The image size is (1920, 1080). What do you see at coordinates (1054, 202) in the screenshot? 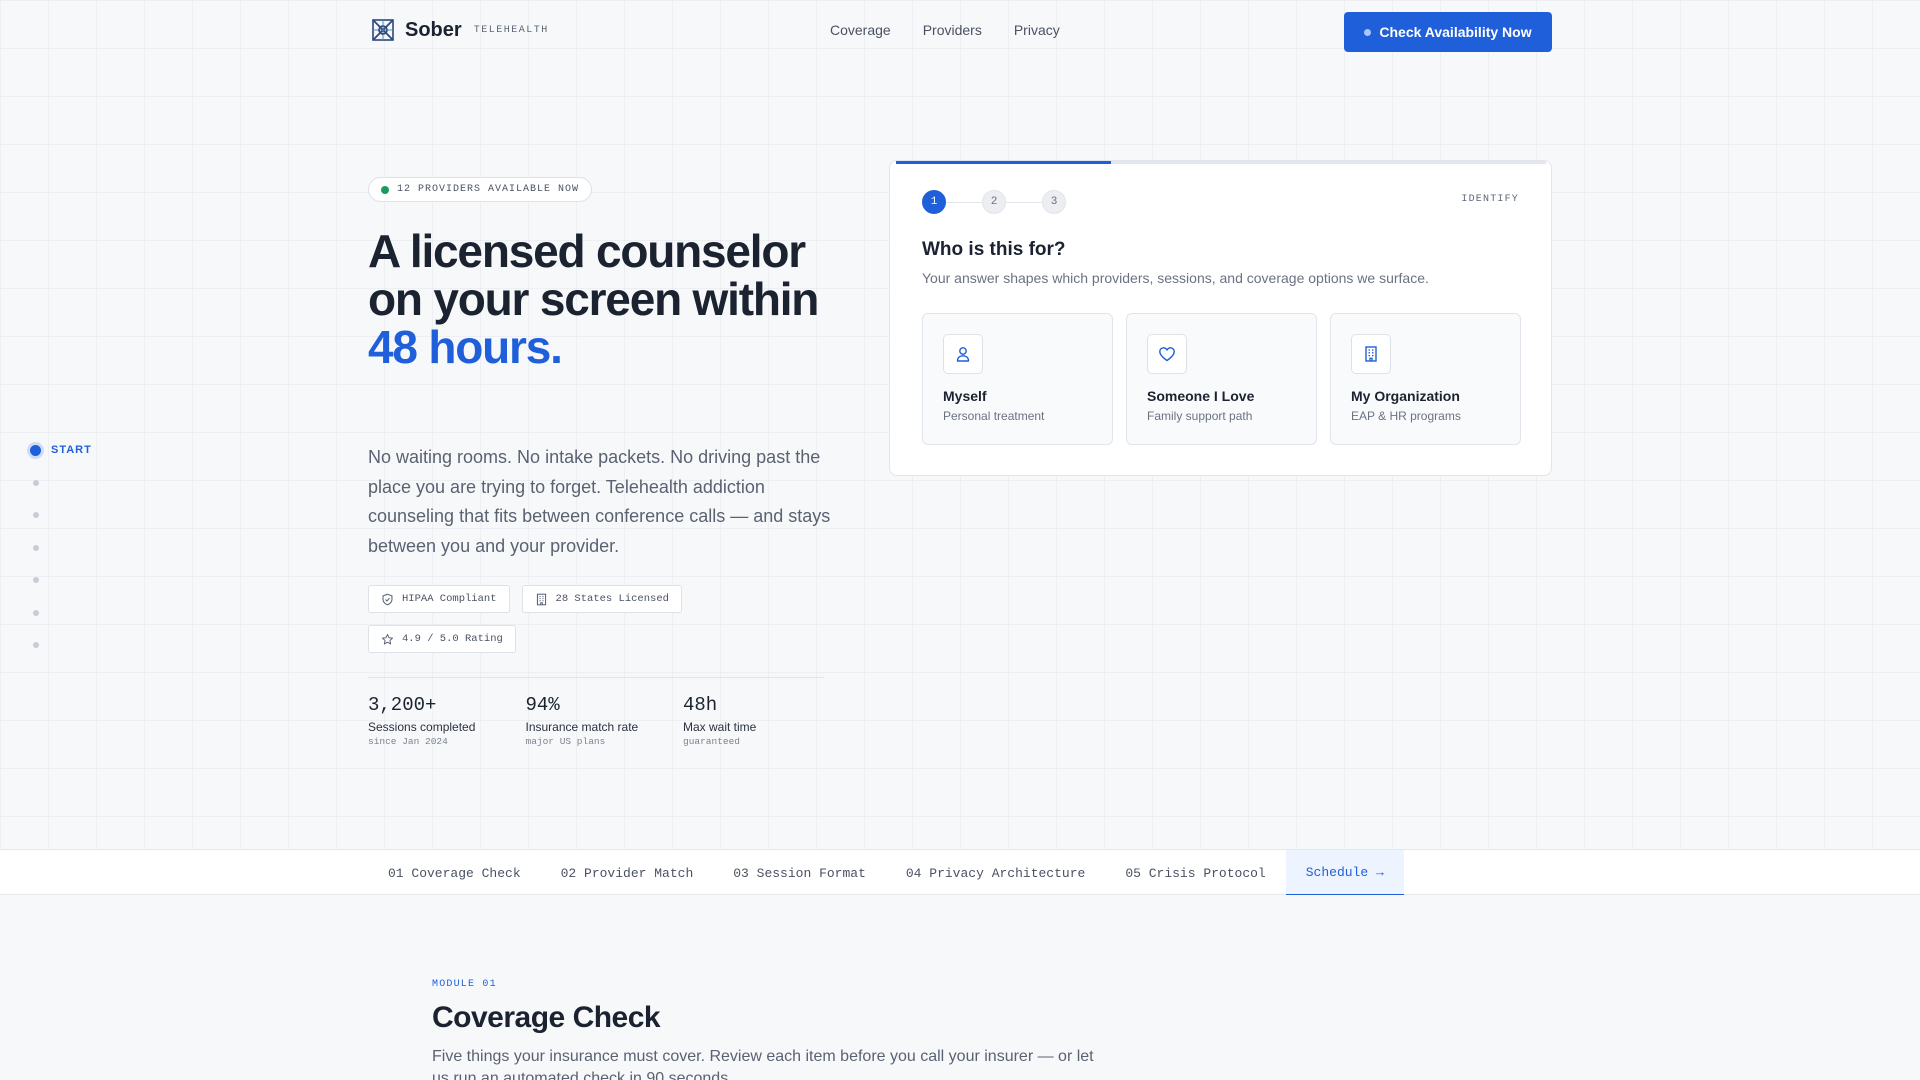
I see `step-3: 3` at bounding box center [1054, 202].